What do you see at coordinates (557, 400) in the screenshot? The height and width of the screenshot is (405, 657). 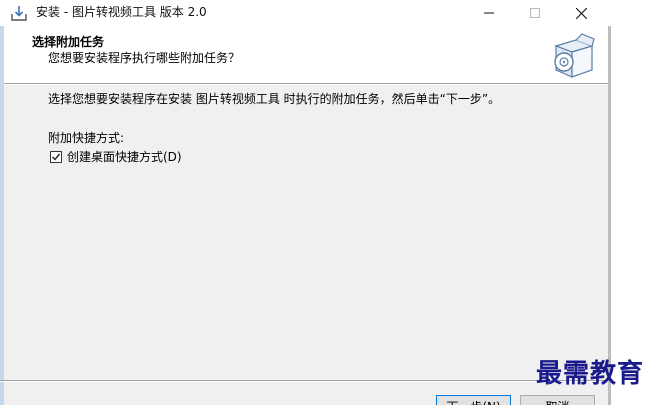 I see `cancel-button: 取消` at bounding box center [557, 400].